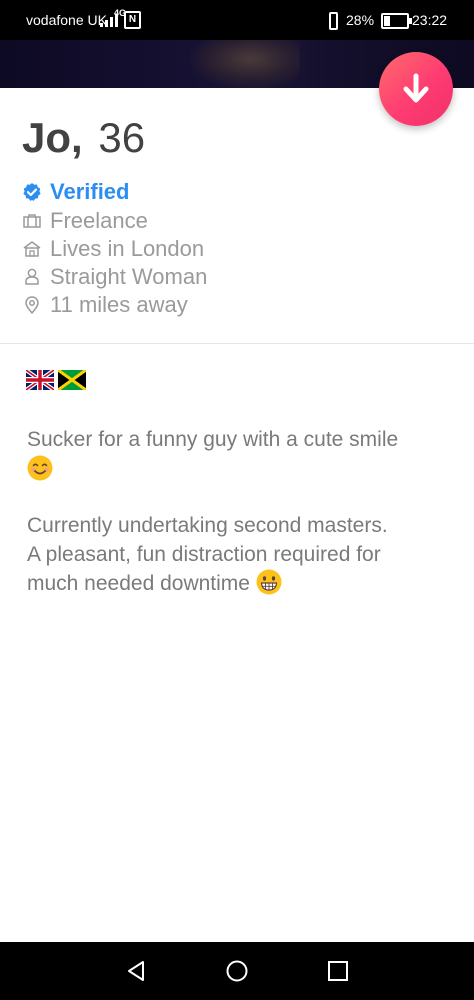 The height and width of the screenshot is (1000, 474). I want to click on uk-flag-icon, so click(40, 380).